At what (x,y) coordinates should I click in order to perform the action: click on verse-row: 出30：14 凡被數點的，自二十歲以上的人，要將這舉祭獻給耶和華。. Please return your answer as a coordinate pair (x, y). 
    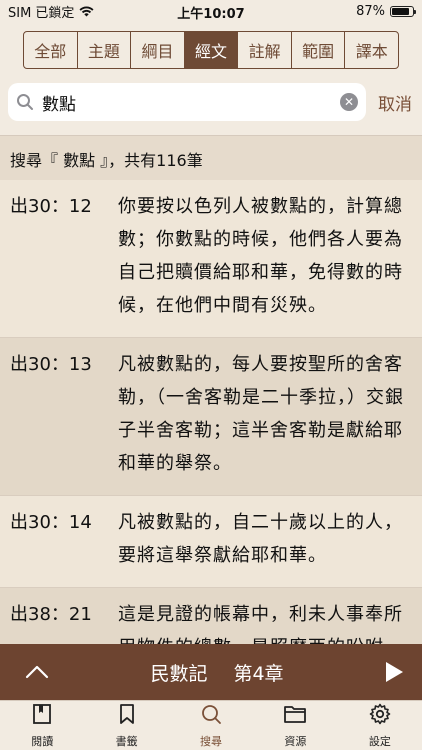
    Looking at the image, I should click on (211, 542).